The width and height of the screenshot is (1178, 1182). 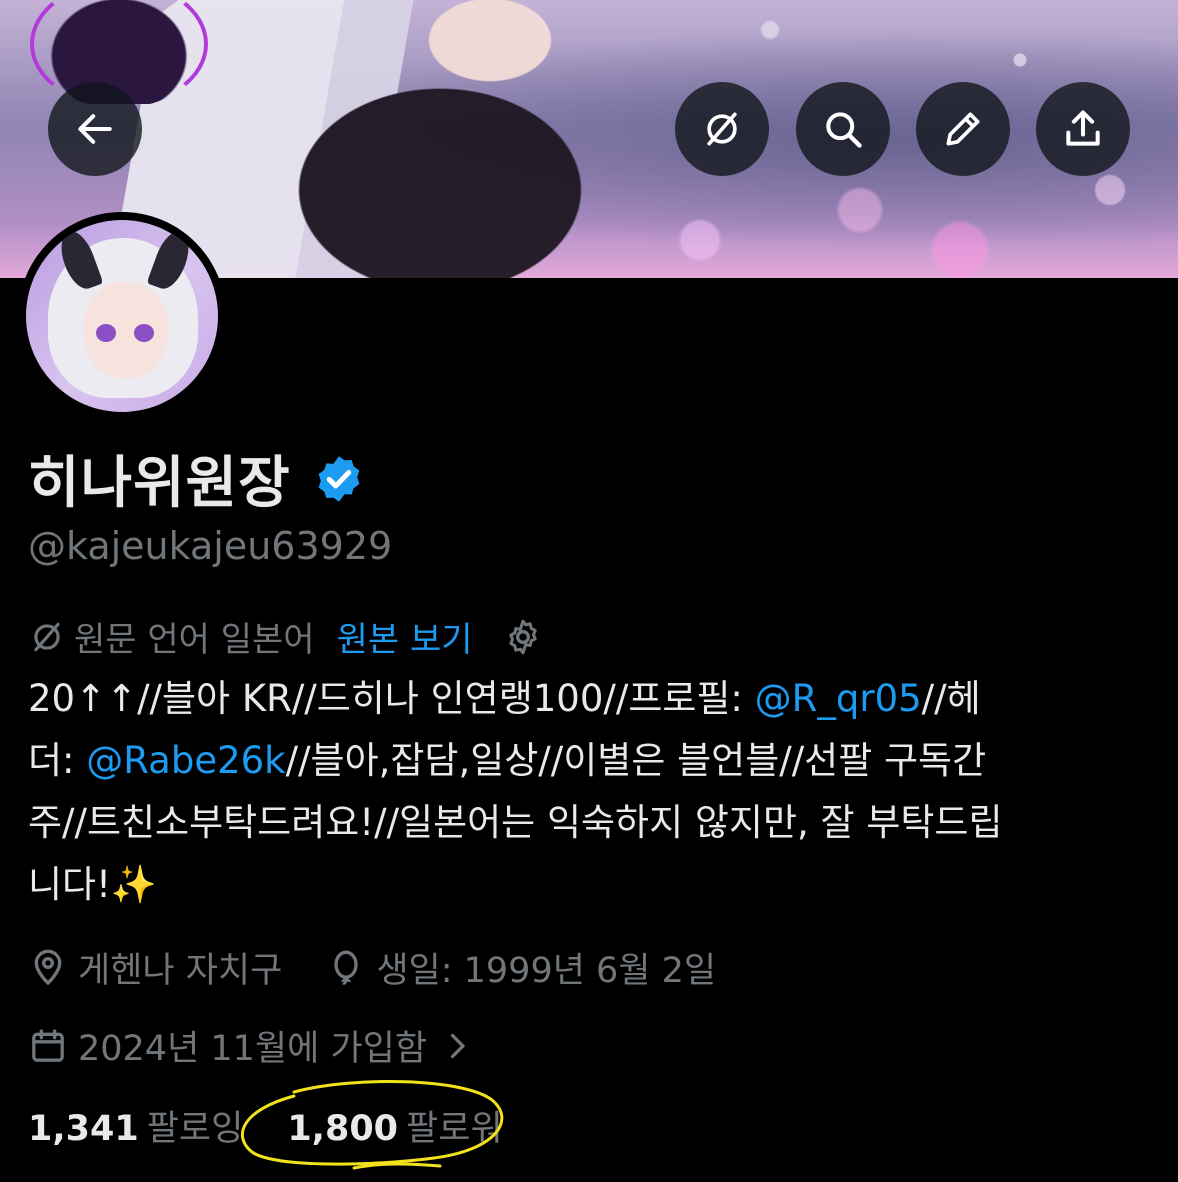 I want to click on edit-button, so click(x=963, y=129).